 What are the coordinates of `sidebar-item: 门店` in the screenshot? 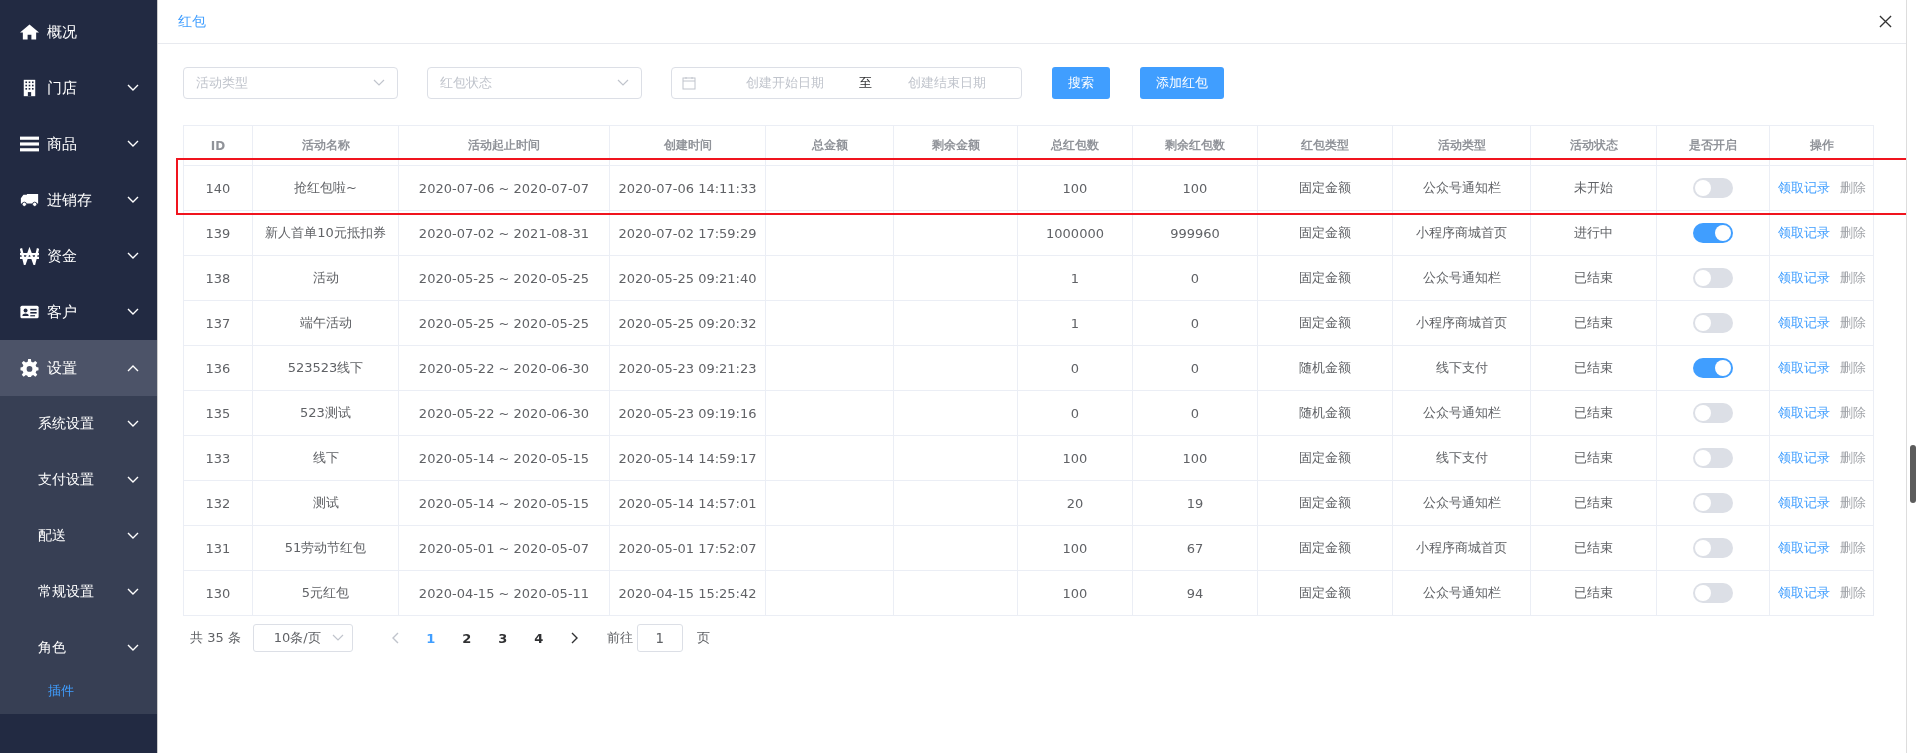 It's located at (78, 88).